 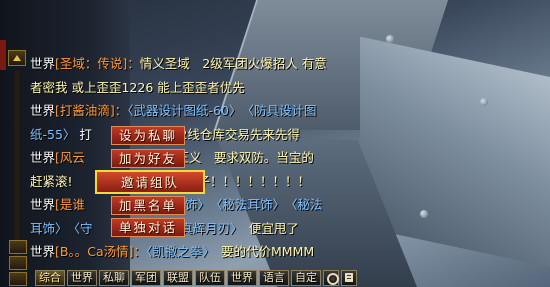 What do you see at coordinates (70, 204) in the screenshot?
I see `chat-player-name: [是谁` at bounding box center [70, 204].